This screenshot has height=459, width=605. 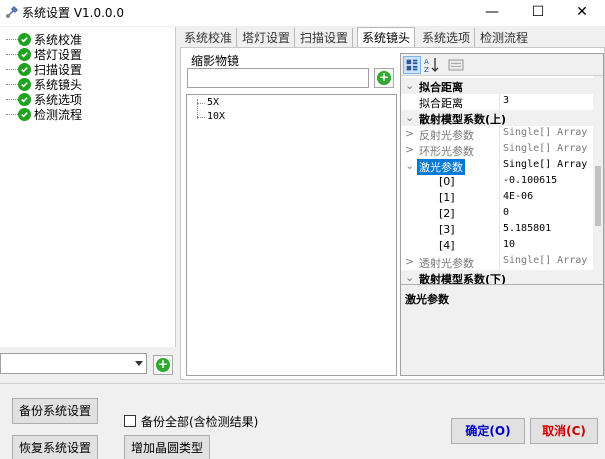 What do you see at coordinates (518, 196) in the screenshot?
I see `property-value: 4E-06` at bounding box center [518, 196].